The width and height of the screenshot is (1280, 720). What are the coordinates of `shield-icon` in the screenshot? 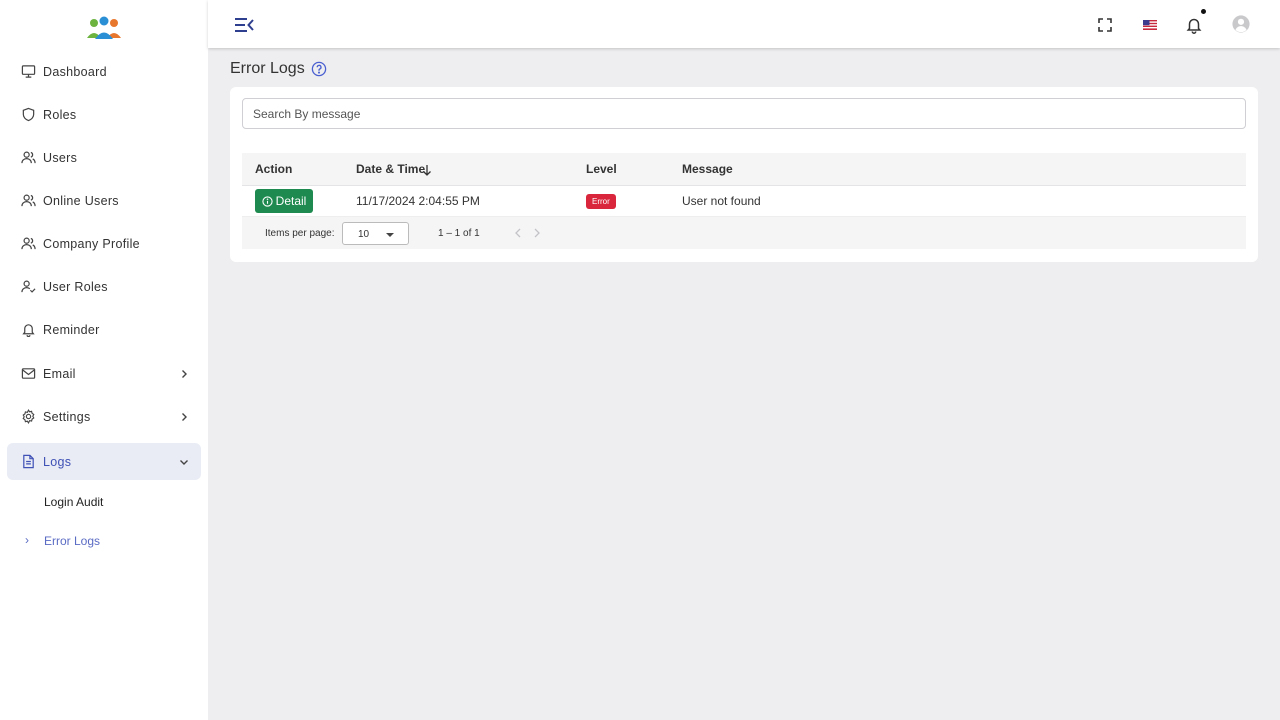 It's located at (28, 114).